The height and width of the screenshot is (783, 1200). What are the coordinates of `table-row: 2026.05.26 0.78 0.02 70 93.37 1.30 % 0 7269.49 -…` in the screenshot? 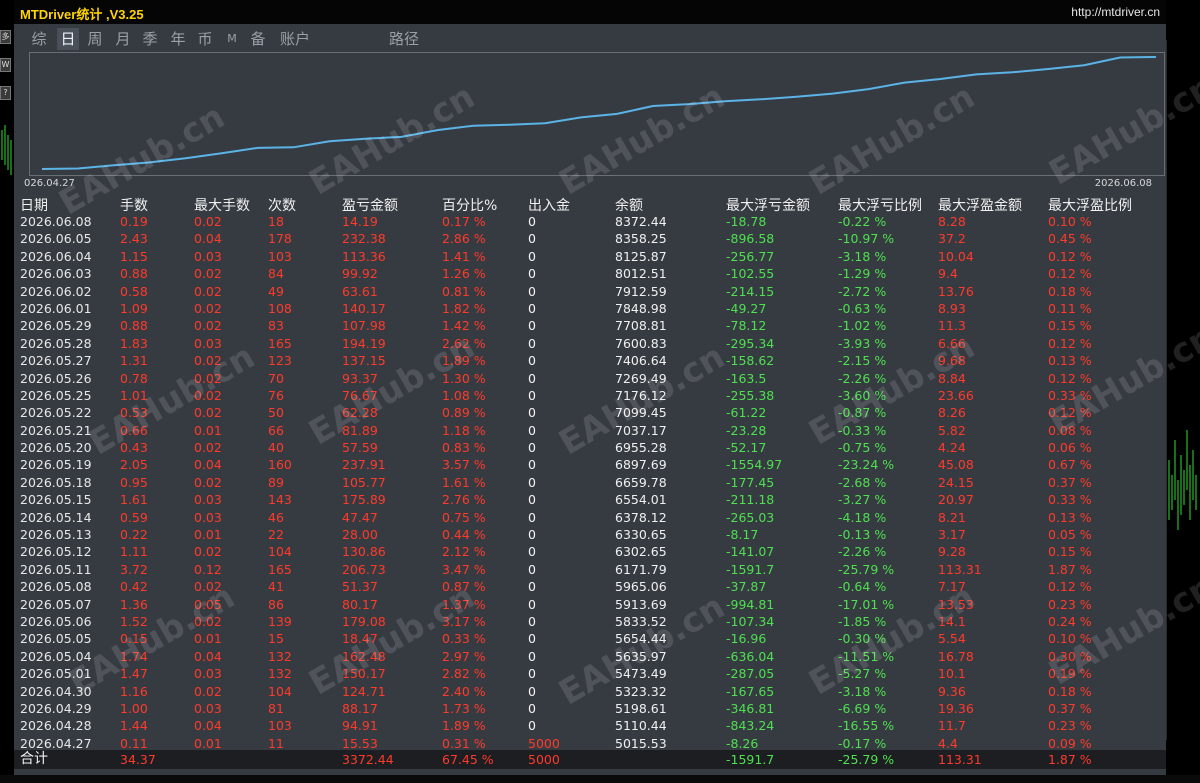 It's located at (590, 378).